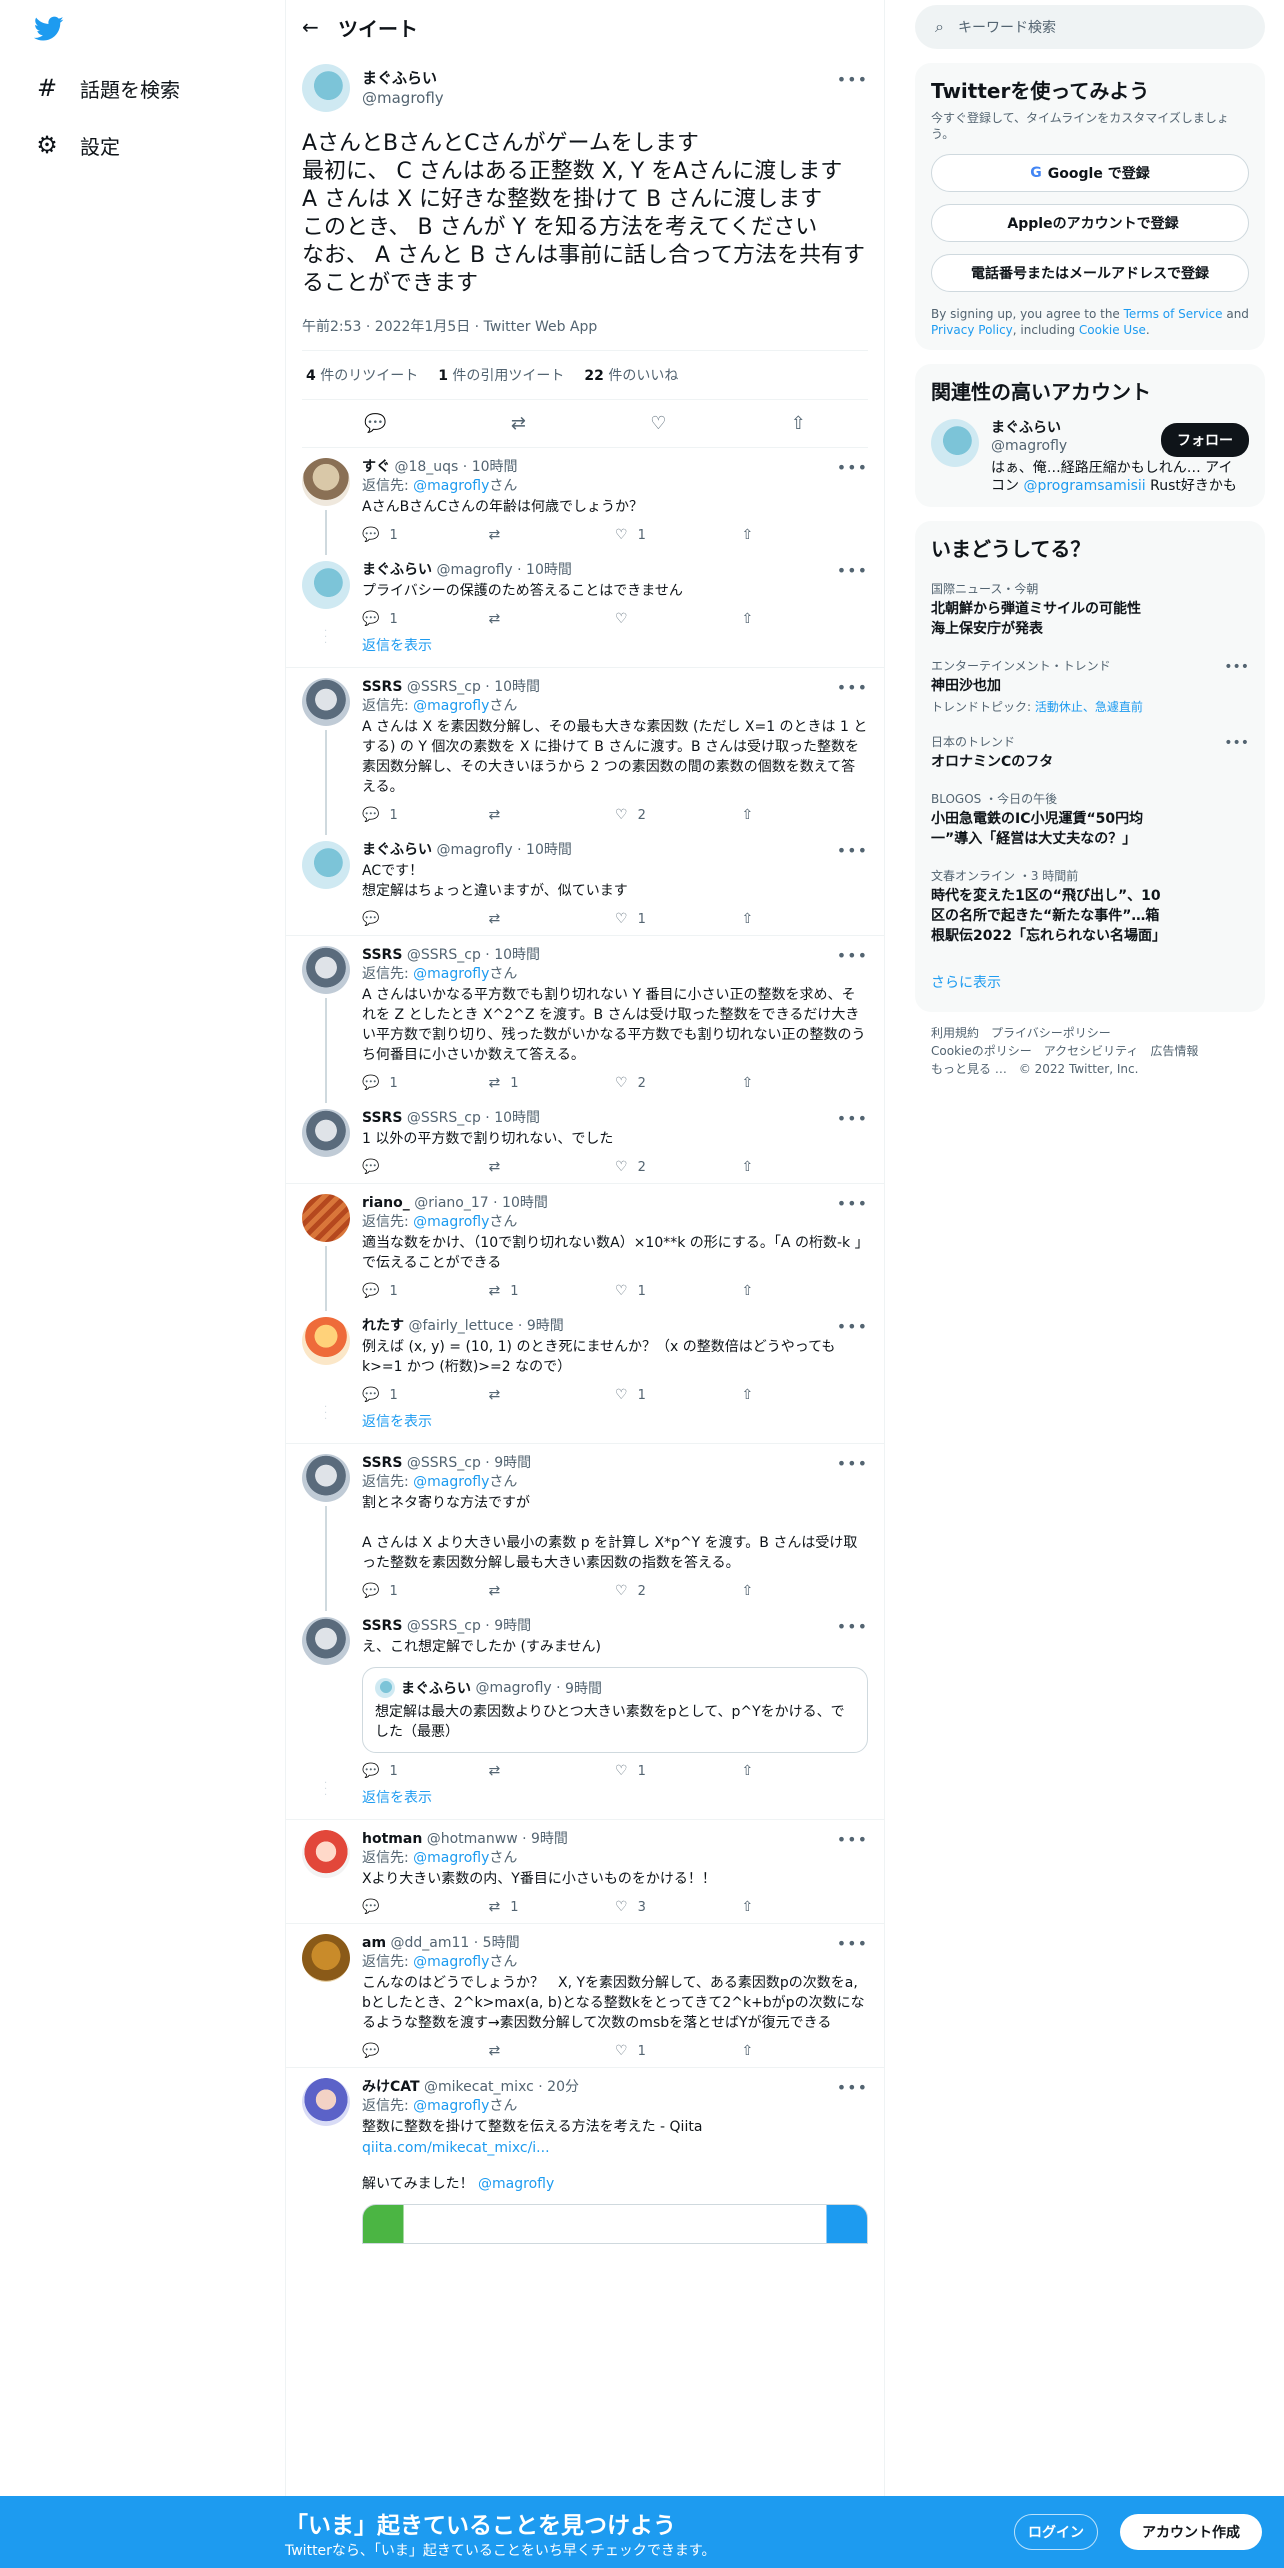  I want to click on handle: @mikecat_mixc, so click(479, 2087).